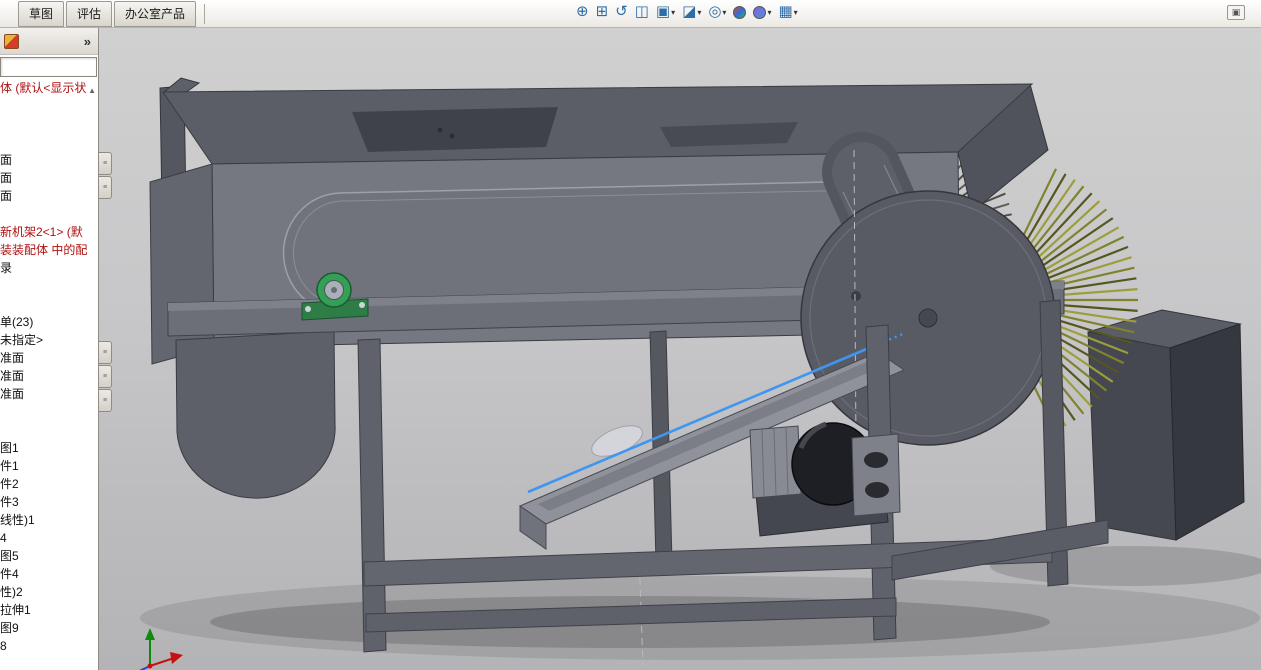  Describe the element at coordinates (49, 340) in the screenshot. I see `tree-item: 未指定>` at that location.